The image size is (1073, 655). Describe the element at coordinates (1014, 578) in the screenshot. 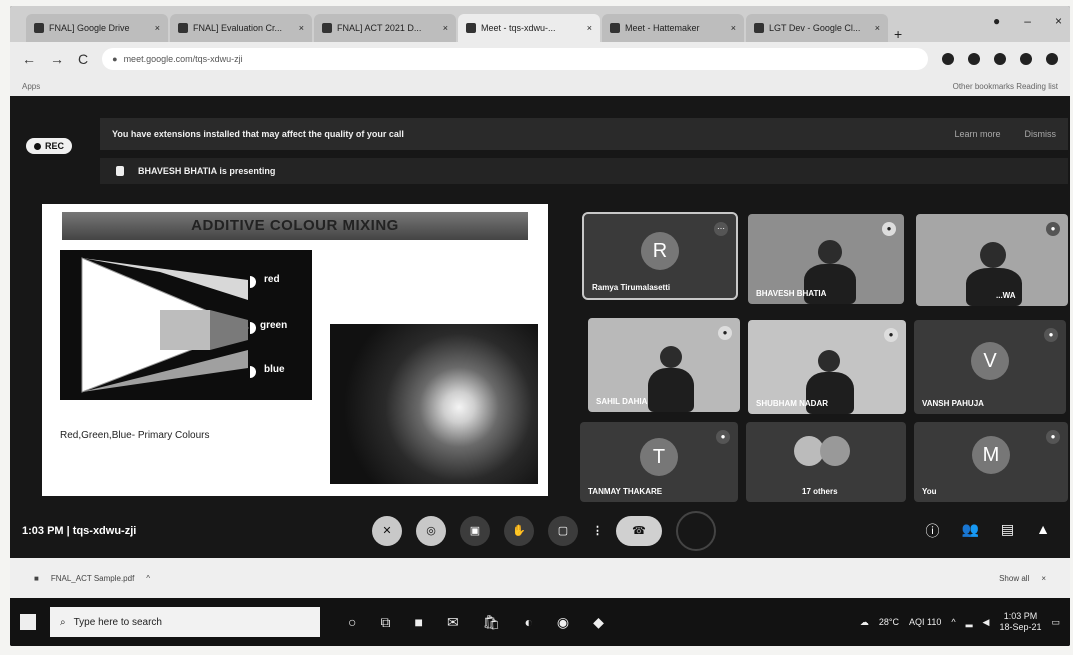

I see `show-all-button: Show all` at that location.